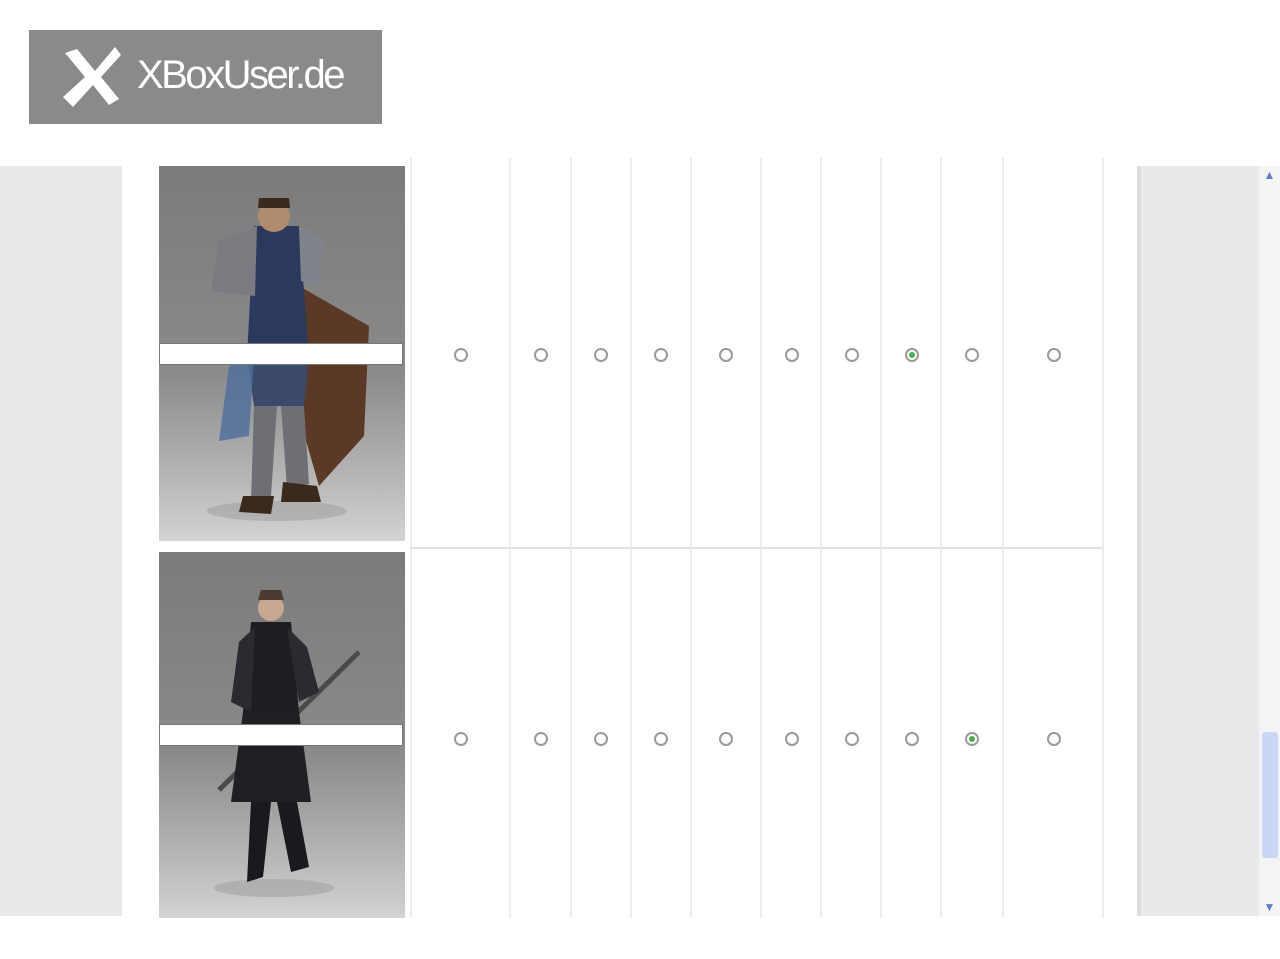  I want to click on x-logo-icon, so click(92, 77).